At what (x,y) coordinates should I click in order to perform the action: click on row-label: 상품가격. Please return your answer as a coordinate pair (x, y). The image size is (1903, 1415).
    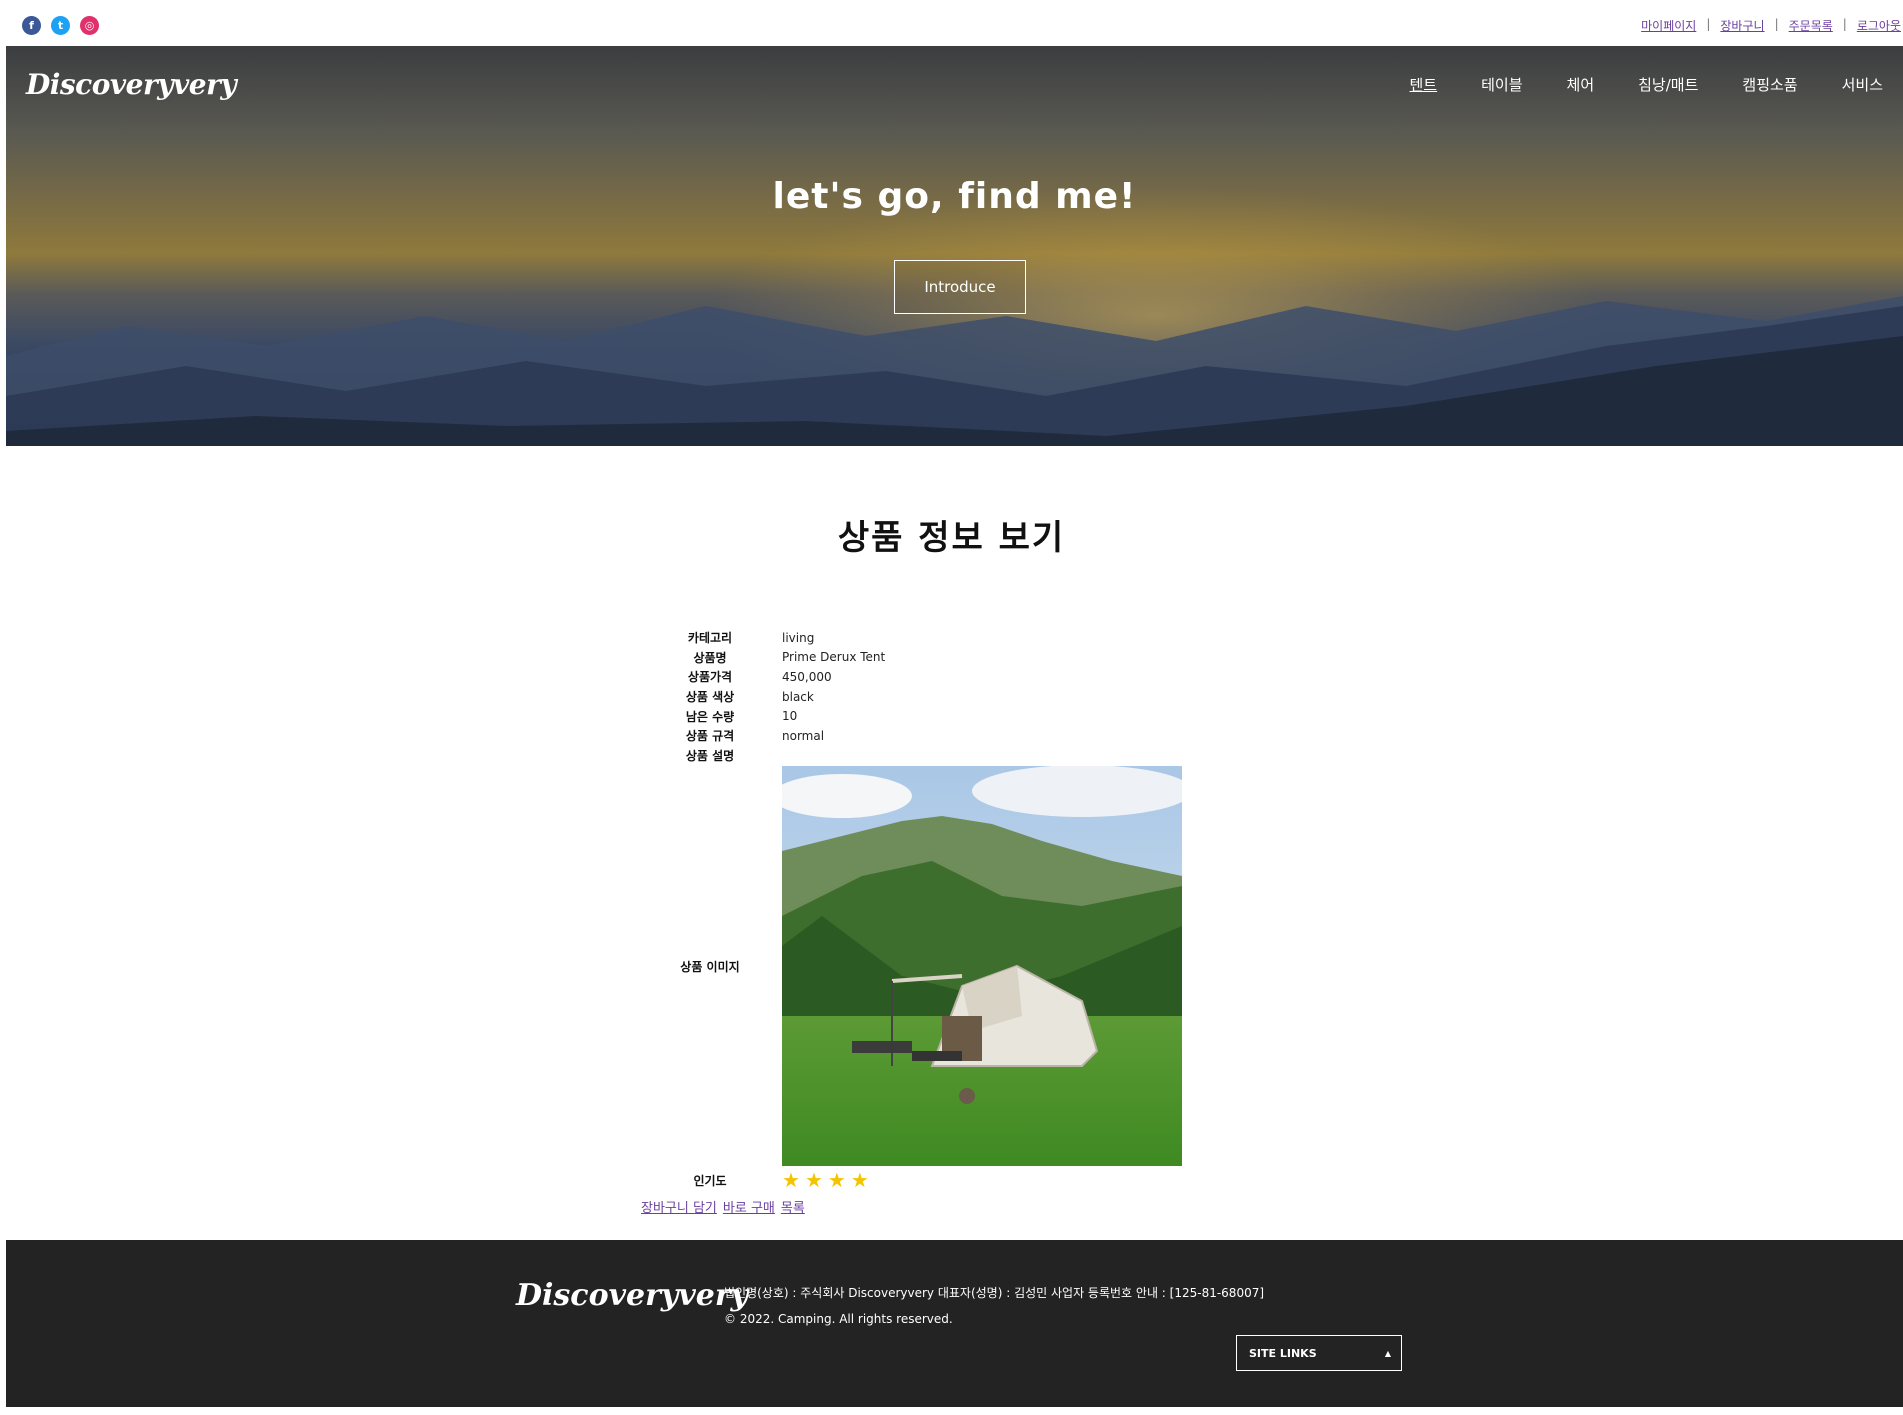
    Looking at the image, I should click on (710, 677).